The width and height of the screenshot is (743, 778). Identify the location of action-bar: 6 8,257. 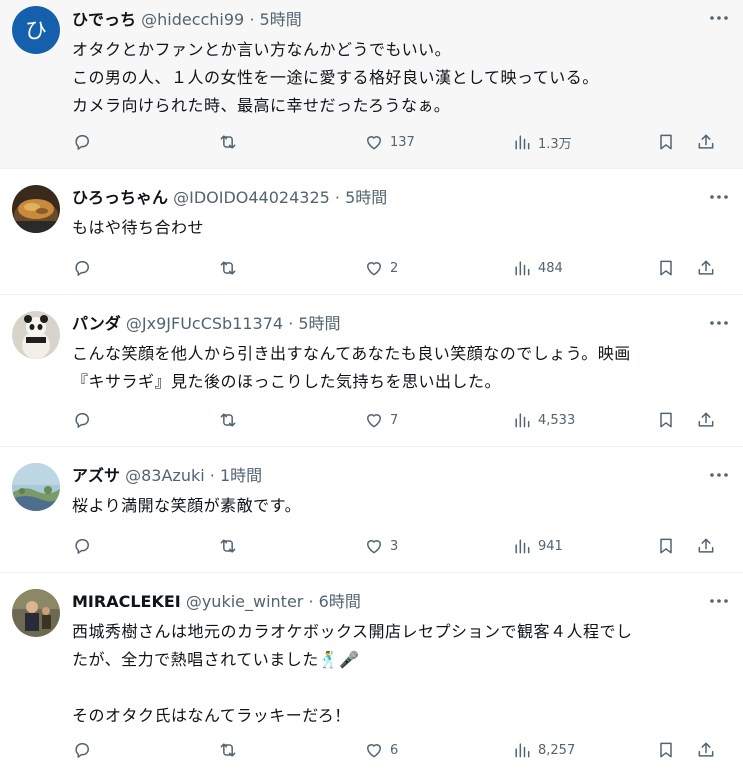
(401, 750).